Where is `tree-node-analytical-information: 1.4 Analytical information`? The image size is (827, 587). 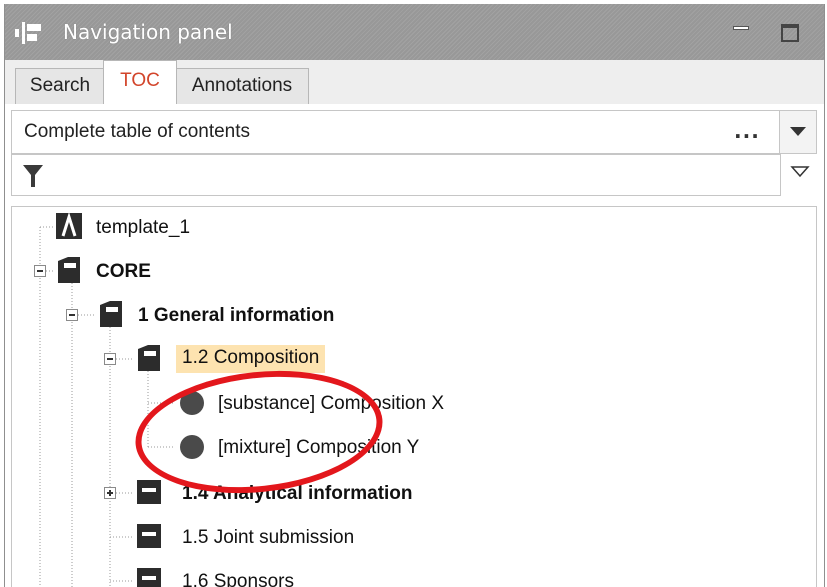 tree-node-analytical-information: 1.4 Analytical information is located at coordinates (262, 494).